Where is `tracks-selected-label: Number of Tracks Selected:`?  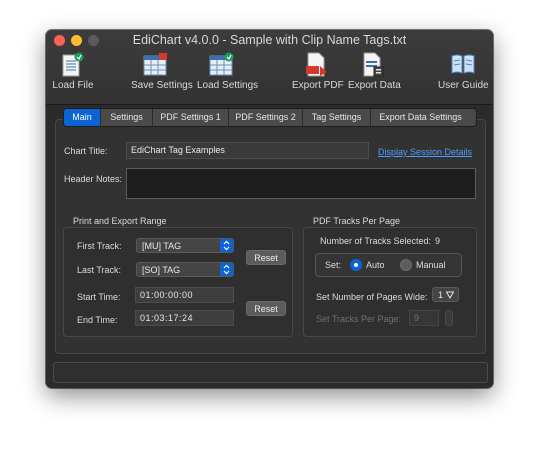 tracks-selected-label: Number of Tracks Selected: is located at coordinates (376, 241).